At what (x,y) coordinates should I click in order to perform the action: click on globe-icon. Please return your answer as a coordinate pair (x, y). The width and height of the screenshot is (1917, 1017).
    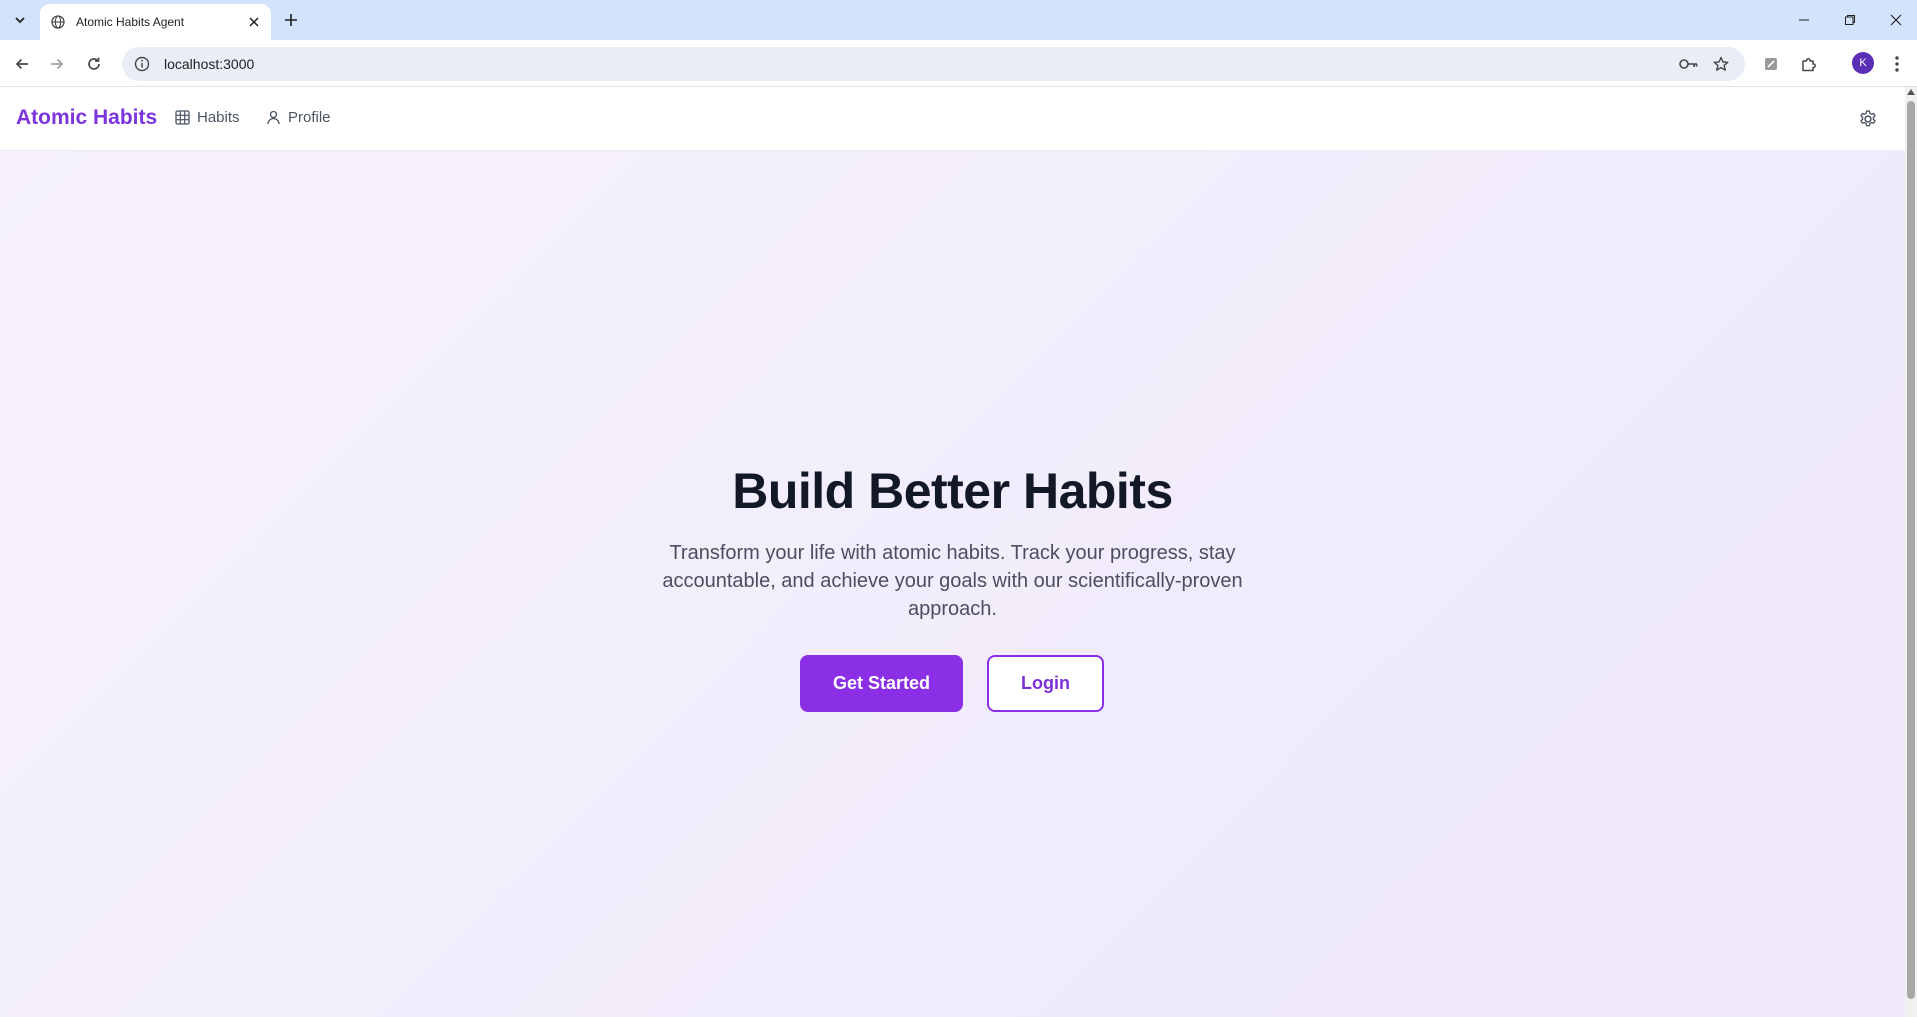
    Looking at the image, I should click on (58, 22).